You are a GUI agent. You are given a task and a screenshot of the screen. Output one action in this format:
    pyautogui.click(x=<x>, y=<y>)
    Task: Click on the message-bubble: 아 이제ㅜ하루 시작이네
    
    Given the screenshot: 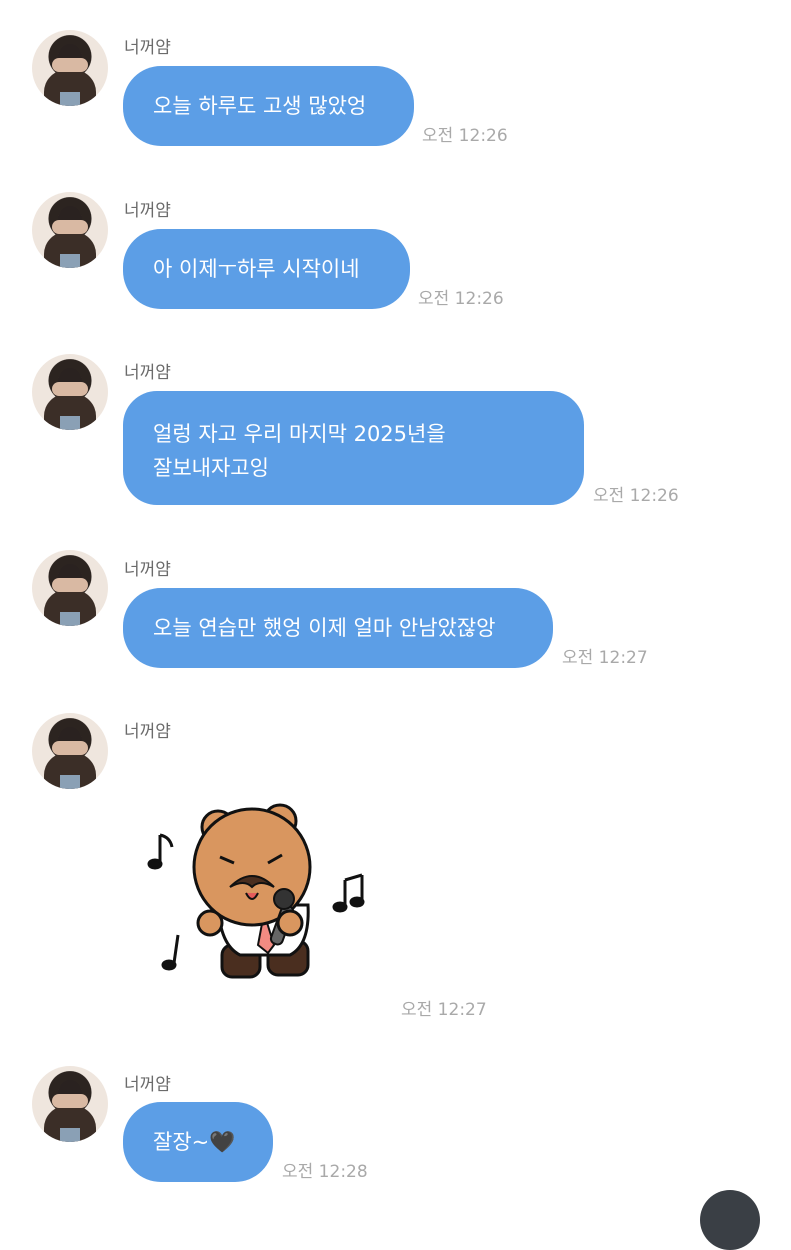 What is the action you would take?
    pyautogui.click(x=266, y=269)
    